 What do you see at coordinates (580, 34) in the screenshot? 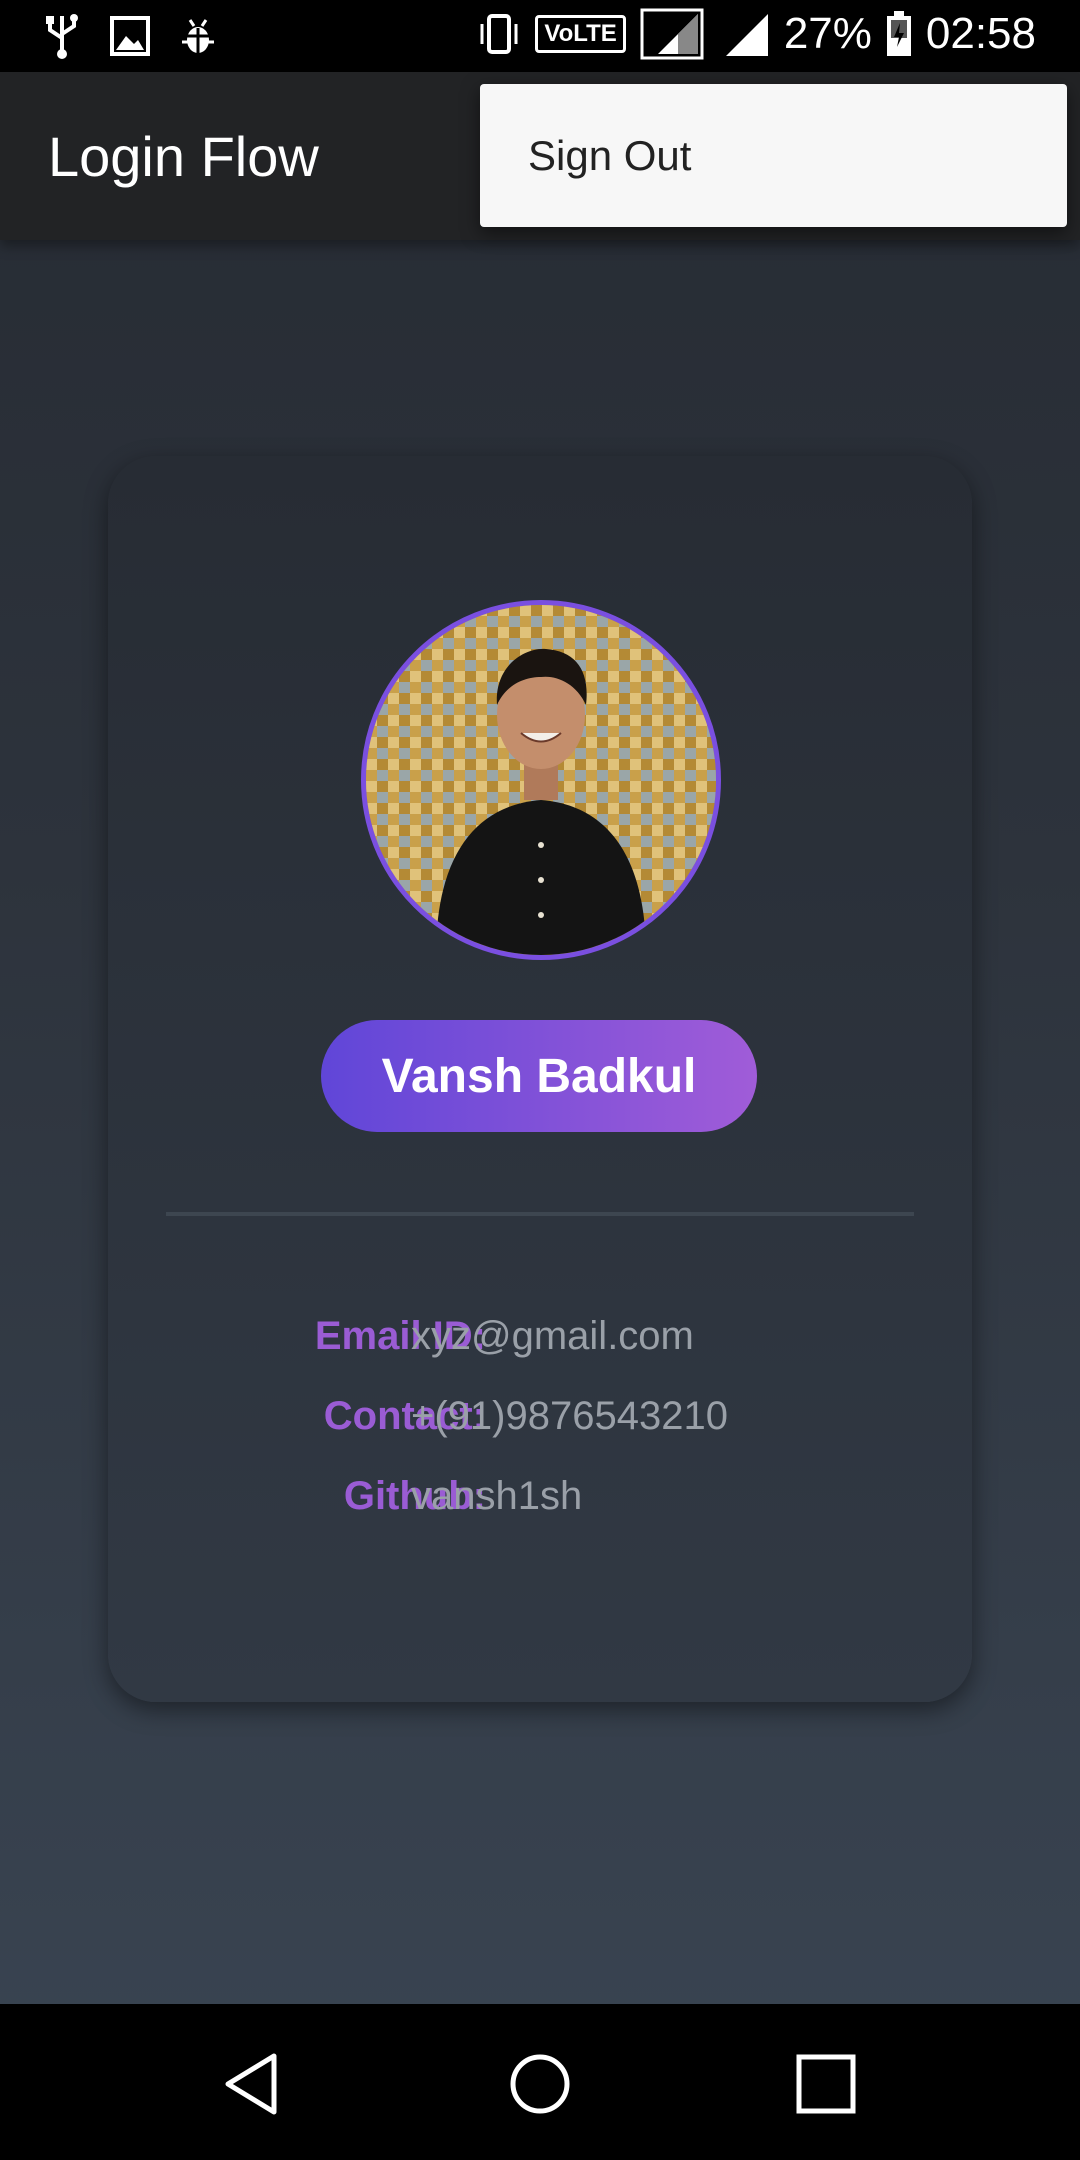
I see `volte-icon: VoLTE` at bounding box center [580, 34].